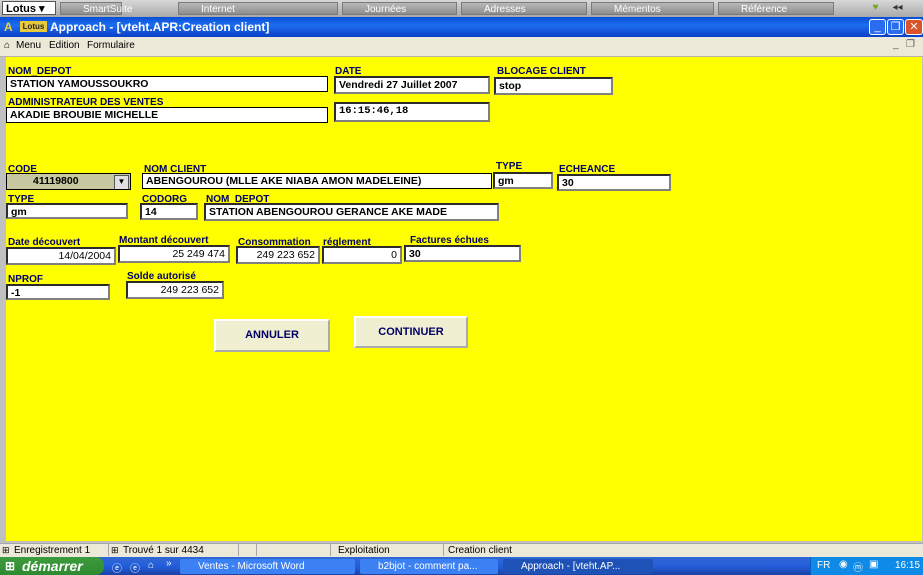 The width and height of the screenshot is (923, 575). What do you see at coordinates (29, 8) in the screenshot?
I see `lotus-menu-button: Lotus ▾` at bounding box center [29, 8].